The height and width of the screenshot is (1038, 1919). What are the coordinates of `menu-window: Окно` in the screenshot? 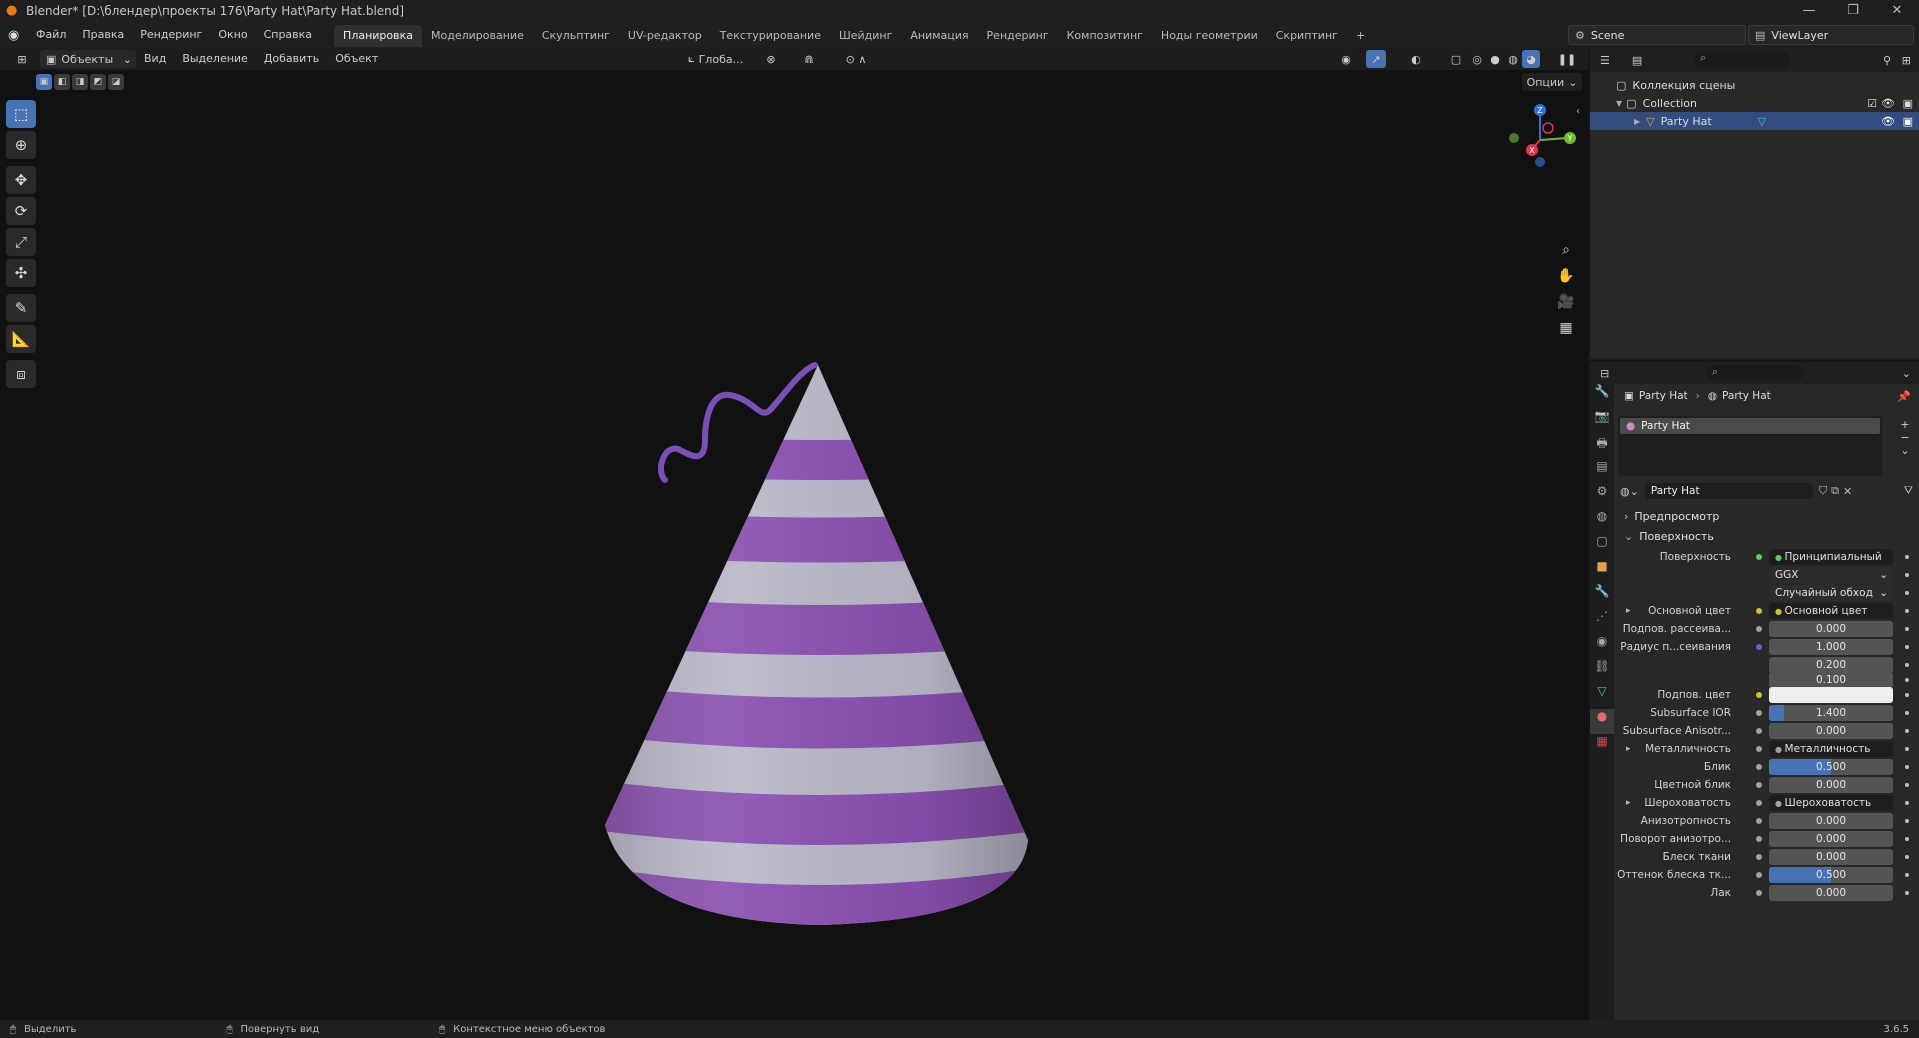 It's located at (232, 35).